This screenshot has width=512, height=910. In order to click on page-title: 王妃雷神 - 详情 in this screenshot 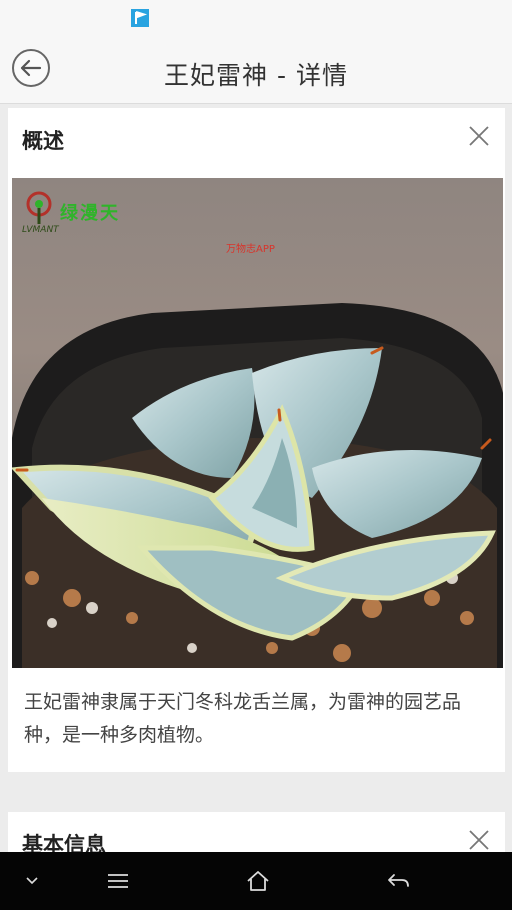, I will do `click(256, 75)`.